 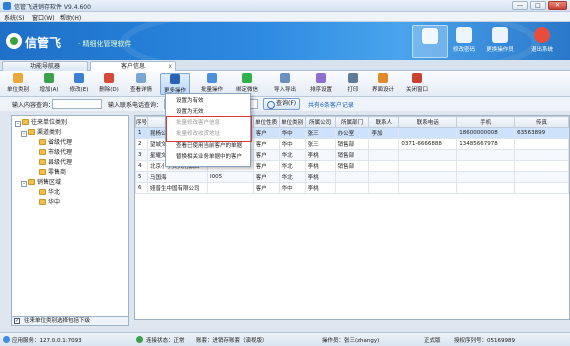 I want to click on tree-node-channel: - 渠道类别, so click(x=41, y=132).